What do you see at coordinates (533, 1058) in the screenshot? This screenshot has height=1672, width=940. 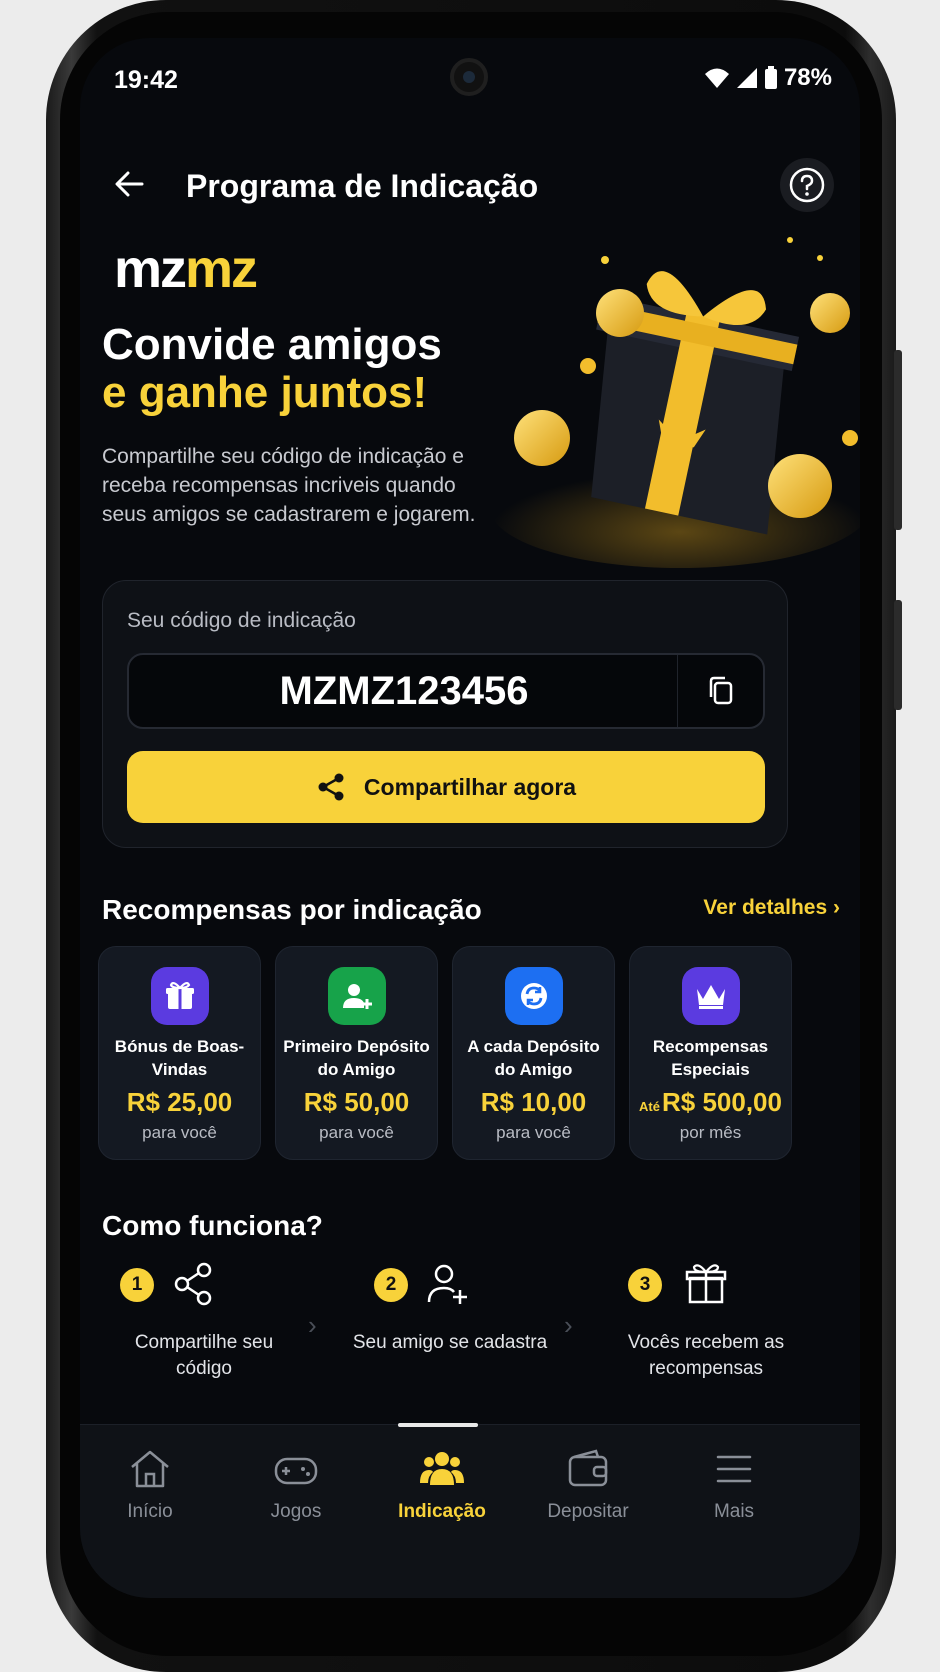 I see `reward-name: A cada Depósito do Amigo` at bounding box center [533, 1058].